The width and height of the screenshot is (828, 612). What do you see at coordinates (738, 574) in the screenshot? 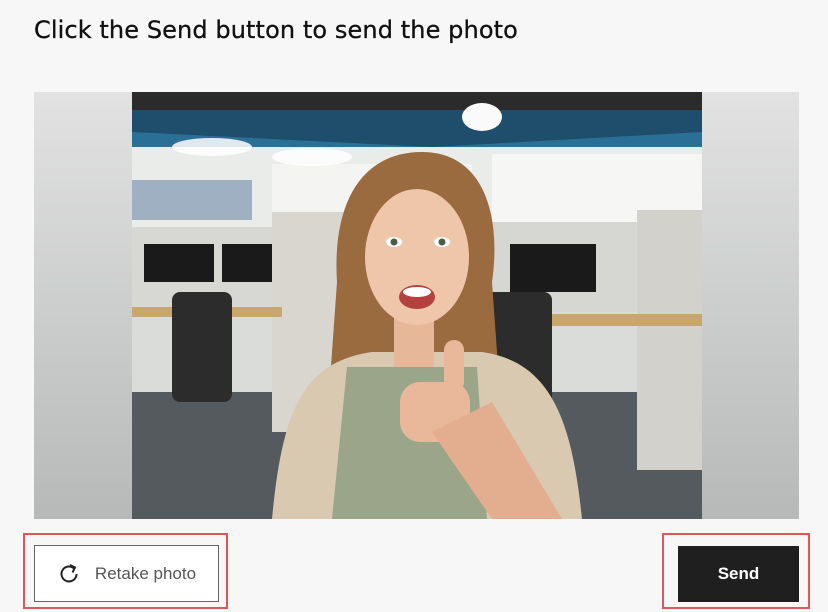
I see `send-button: Send` at bounding box center [738, 574].